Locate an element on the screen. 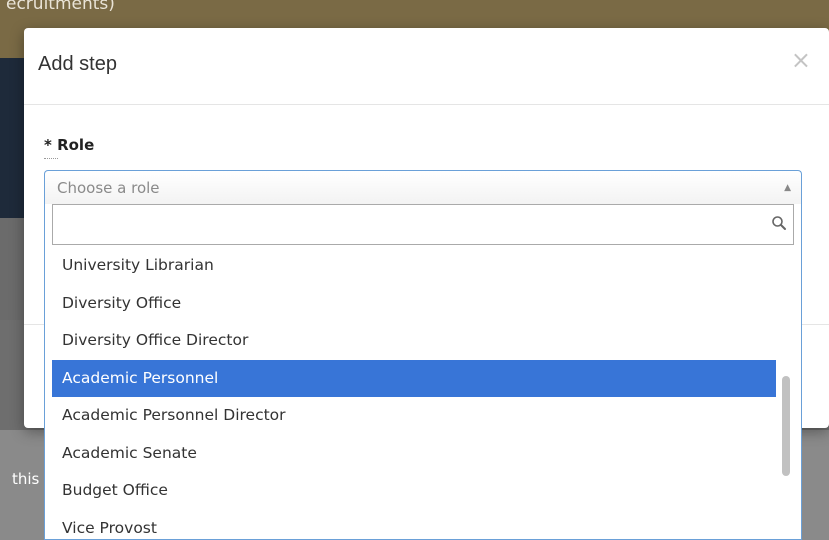 This screenshot has height=540, width=829. role-label: * Role is located at coordinates (69, 147).